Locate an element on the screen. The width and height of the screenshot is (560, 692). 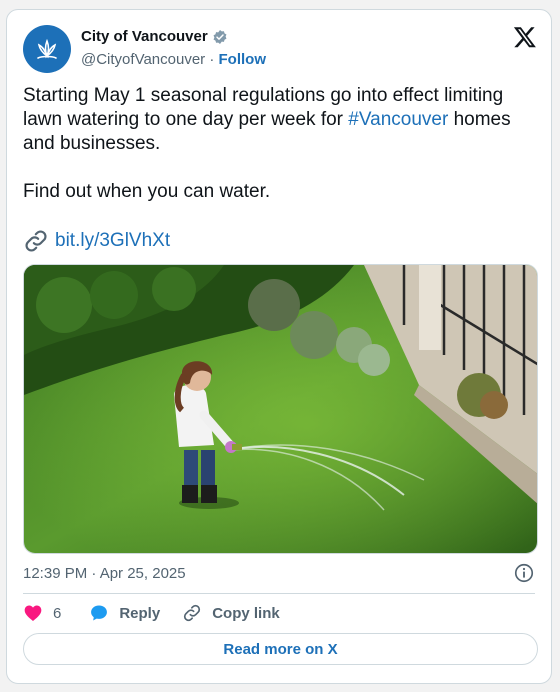
reply-button: Reply is located at coordinates (124, 613).